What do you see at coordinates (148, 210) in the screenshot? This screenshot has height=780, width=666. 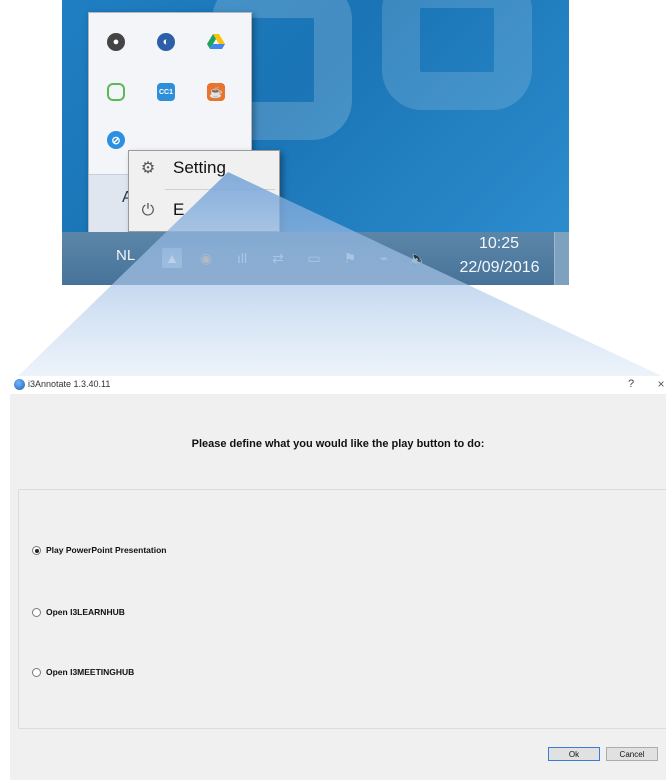 I see `power-icon: ⏻` at bounding box center [148, 210].